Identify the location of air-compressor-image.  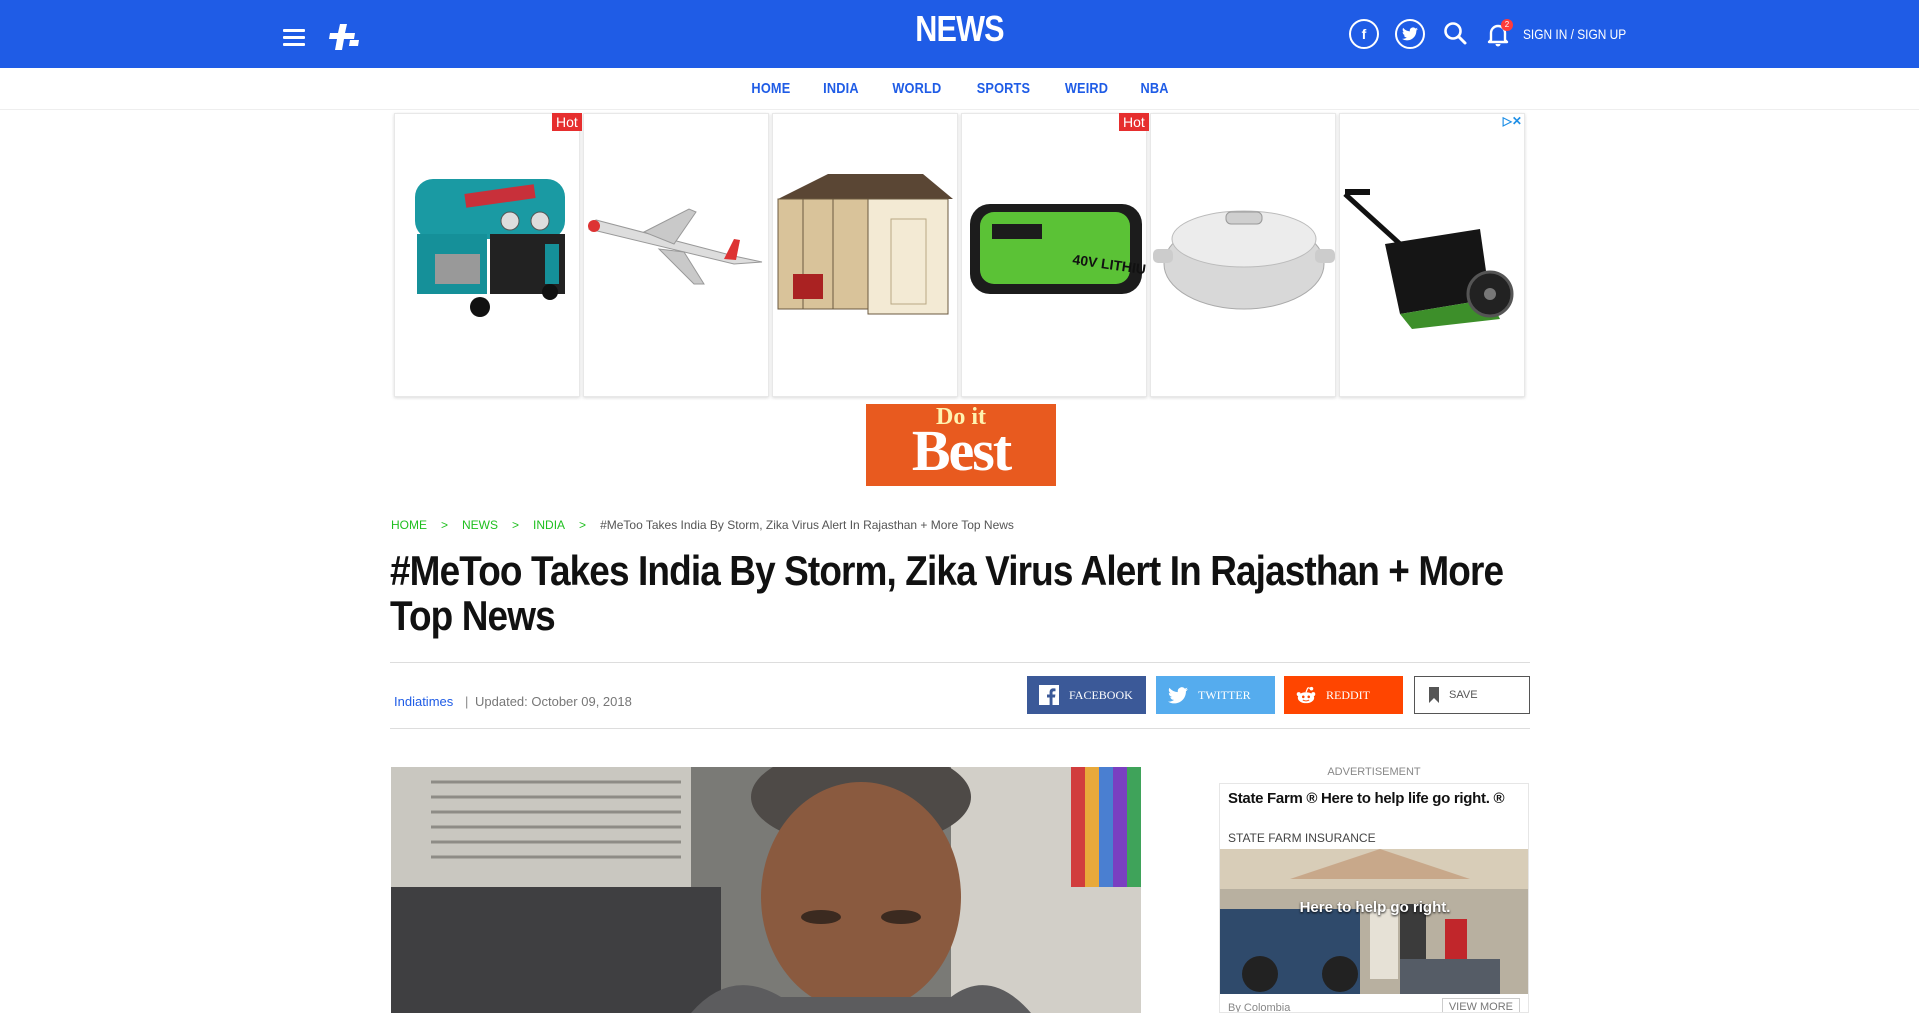
(490, 248).